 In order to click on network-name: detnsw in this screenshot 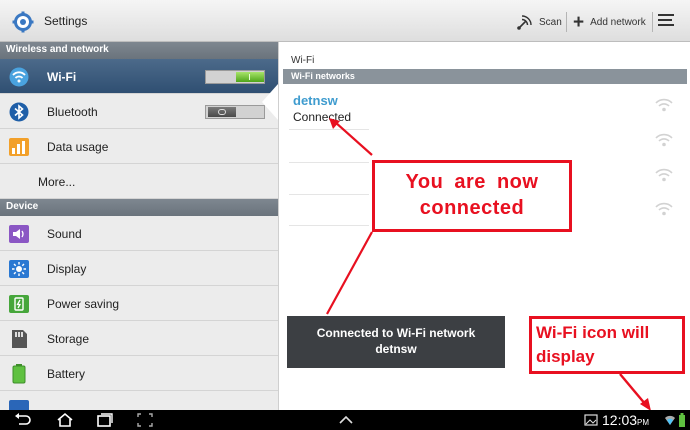, I will do `click(315, 100)`.